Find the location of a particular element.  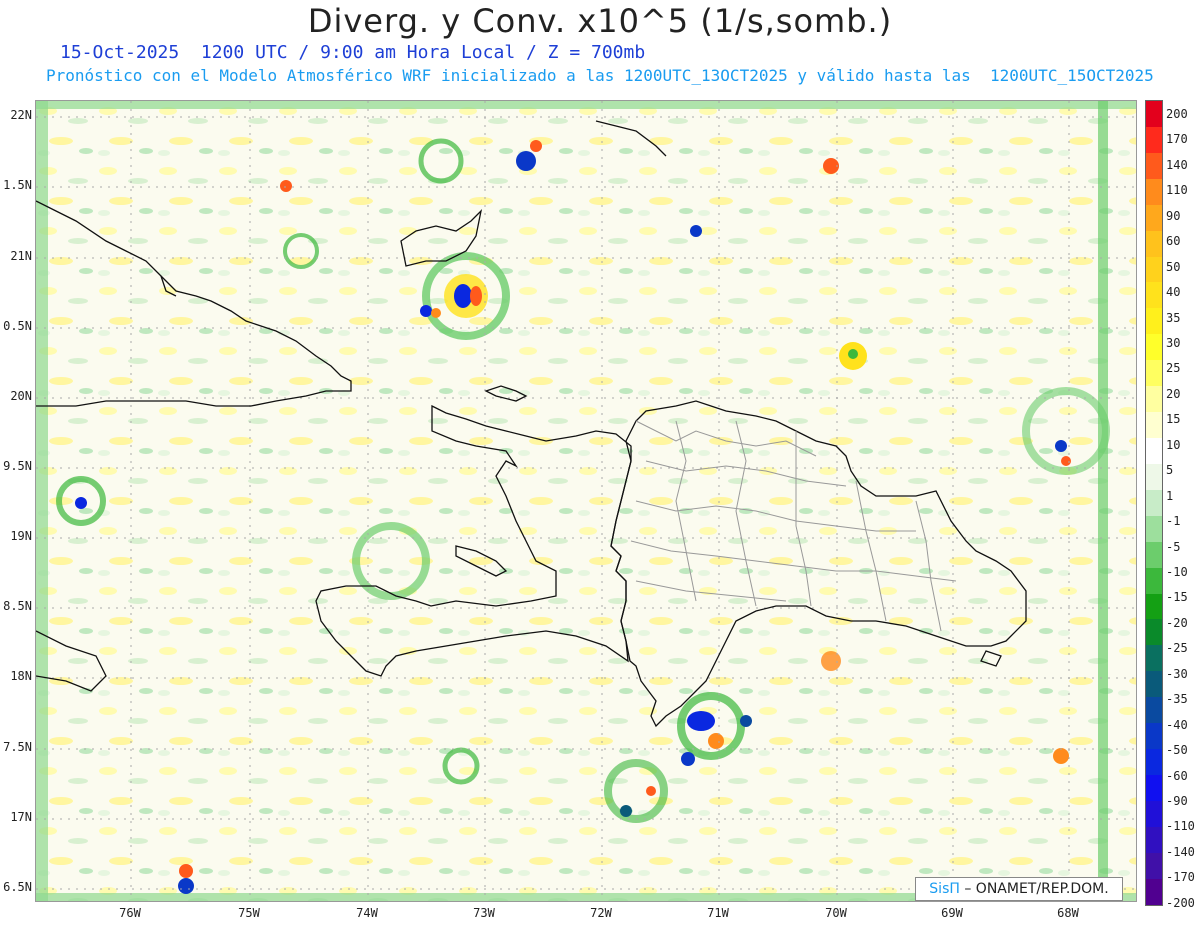

lon-label: 69W is located at coordinates (952, 913).